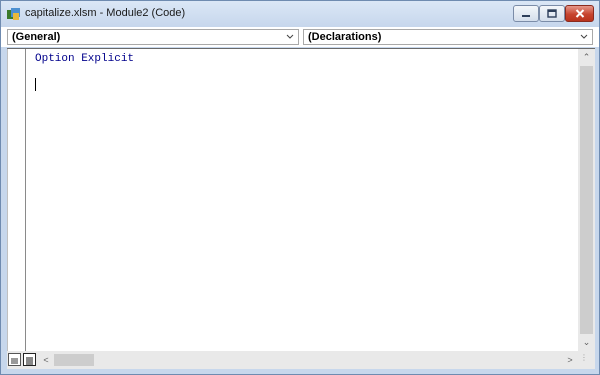 Image resolution: width=600 pixels, height=375 pixels. What do you see at coordinates (36, 37) in the screenshot?
I see `object-dropdown-value: (General)` at bounding box center [36, 37].